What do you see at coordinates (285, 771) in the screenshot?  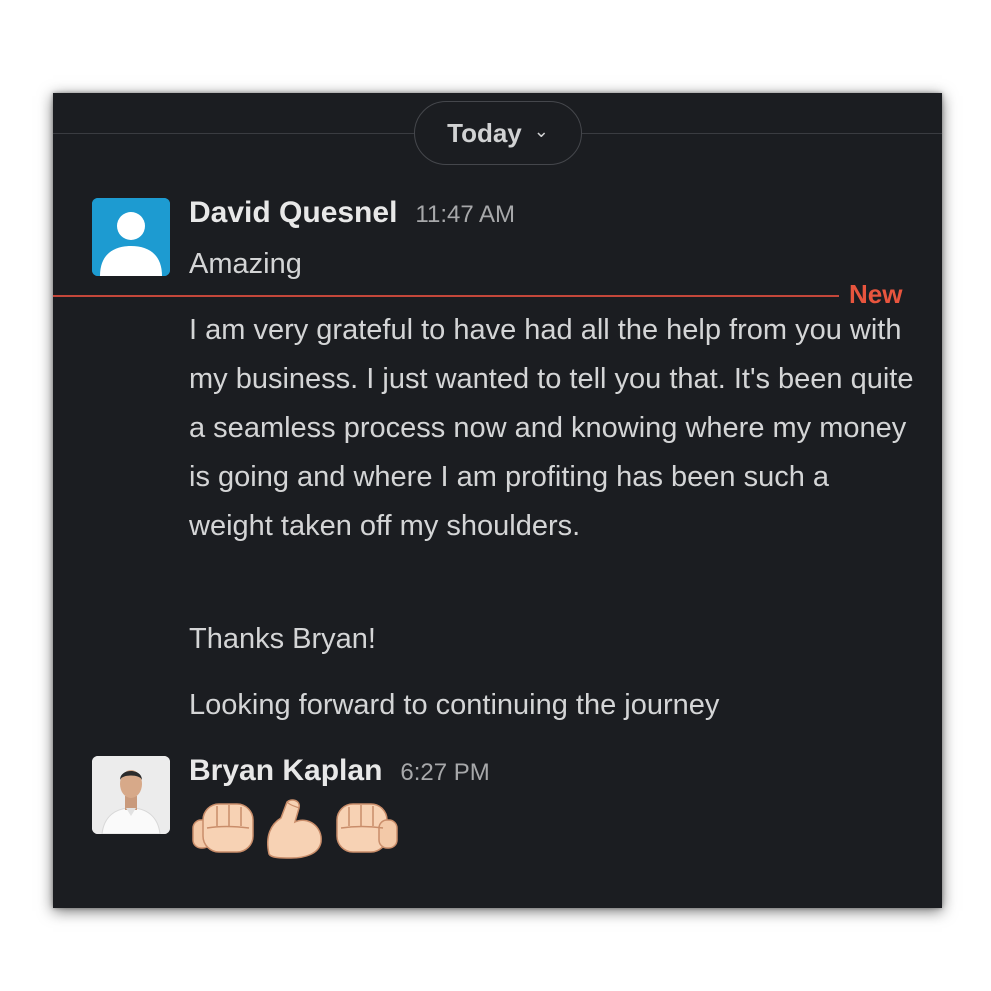 I see `sender-name: Bryan Kaplan` at bounding box center [285, 771].